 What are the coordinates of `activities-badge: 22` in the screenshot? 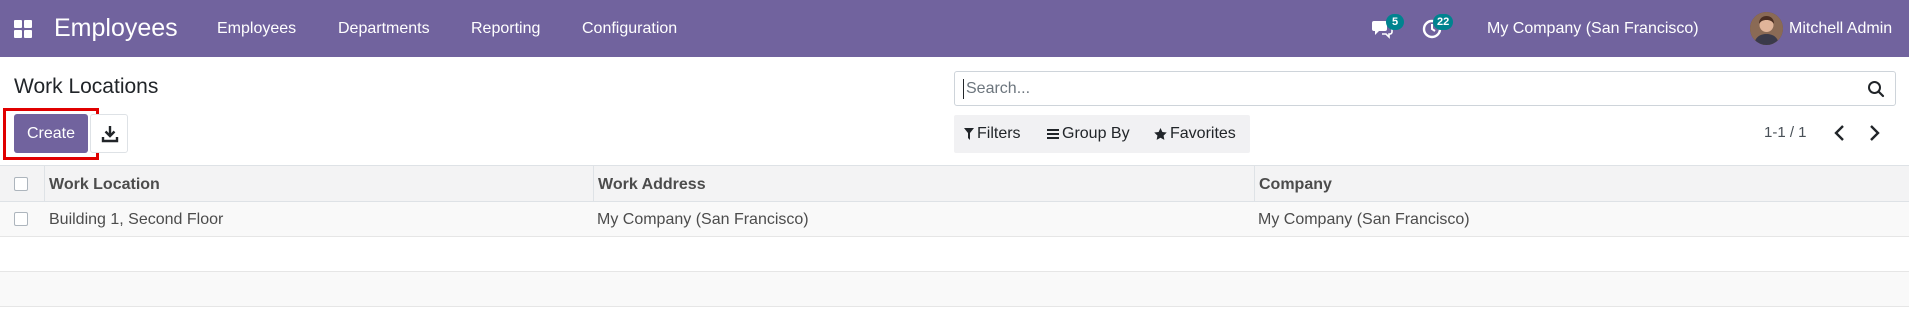 It's located at (1443, 22).